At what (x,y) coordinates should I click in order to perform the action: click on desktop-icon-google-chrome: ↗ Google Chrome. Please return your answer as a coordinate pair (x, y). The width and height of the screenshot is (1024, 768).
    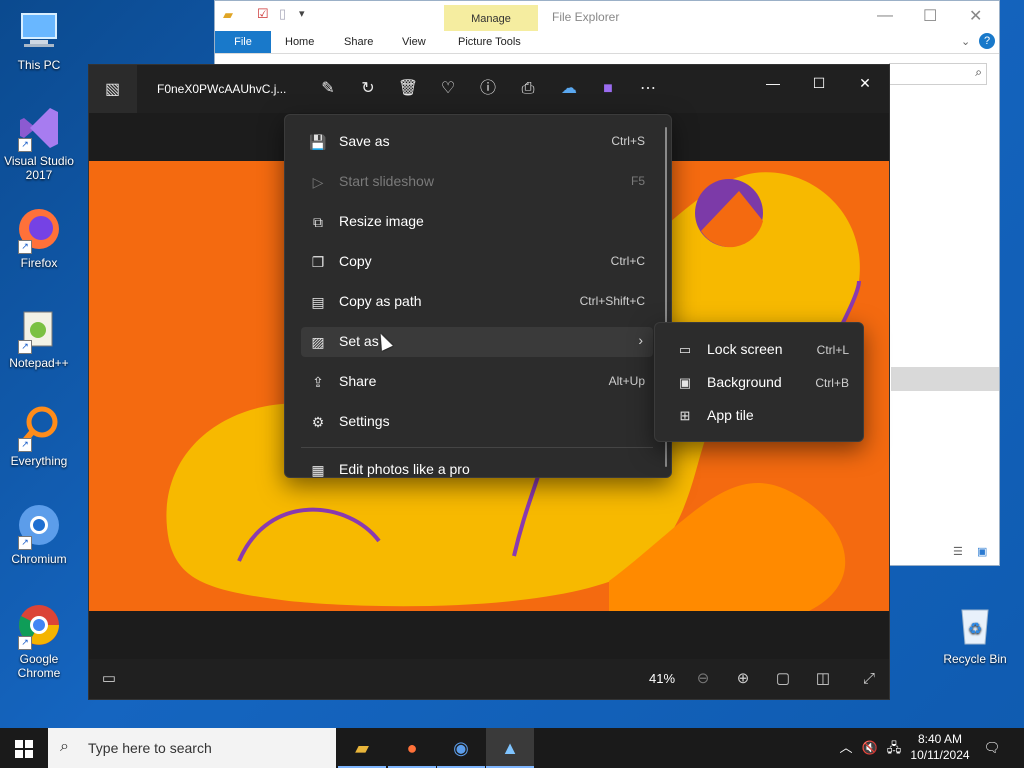
    Looking at the image, I should click on (39, 641).